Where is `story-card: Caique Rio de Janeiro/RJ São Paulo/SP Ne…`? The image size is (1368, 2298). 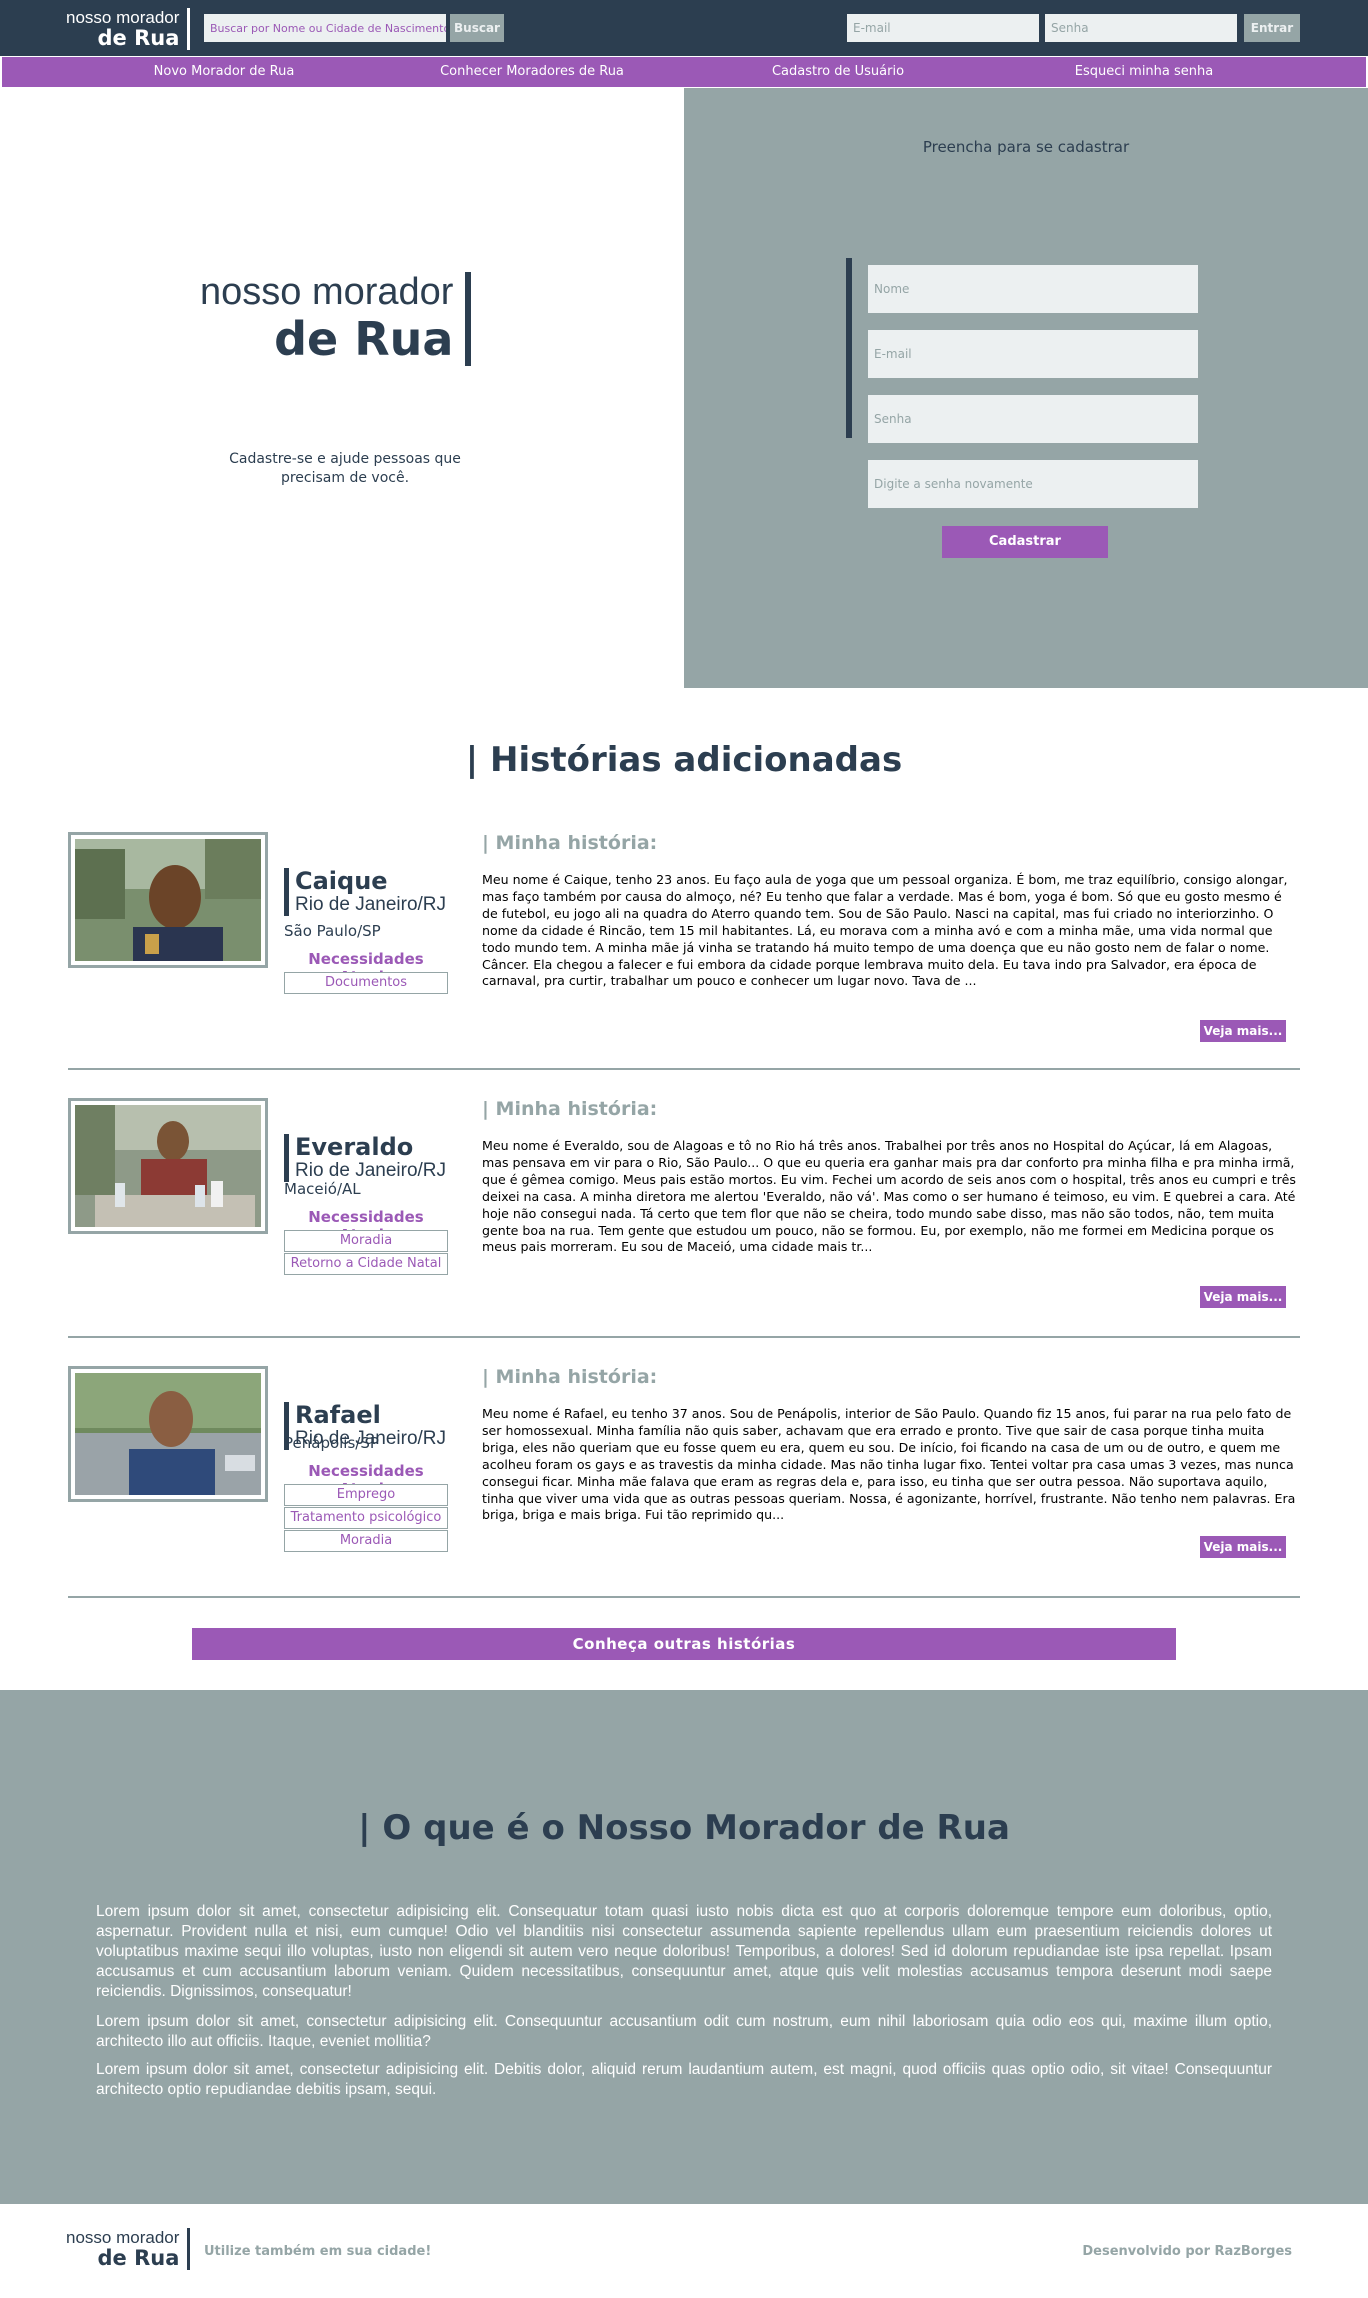
story-card: Caique Rio de Janeiro/RJ São Paulo/SP Ne… is located at coordinates (684, 937).